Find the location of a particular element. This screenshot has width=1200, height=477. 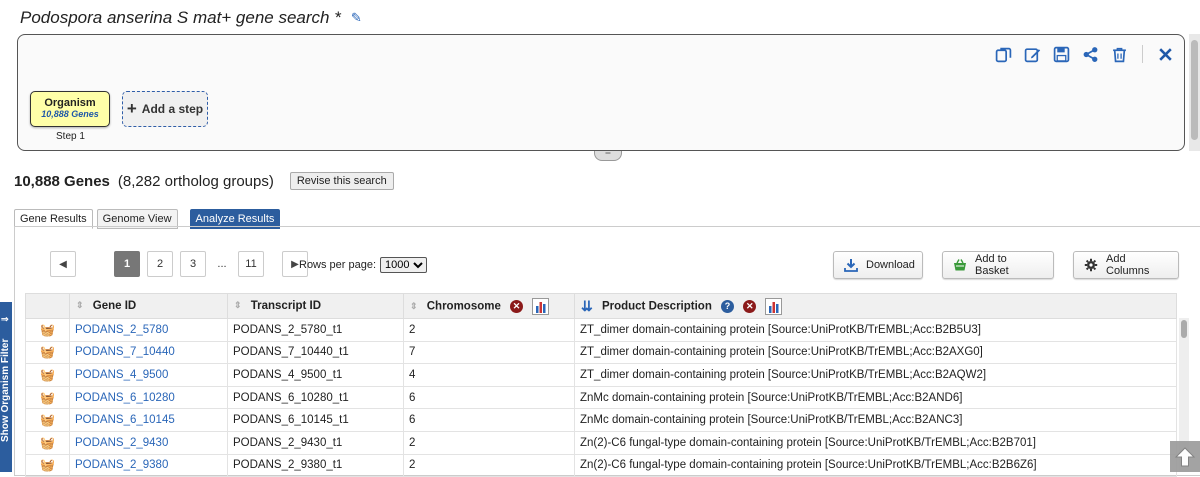

page-button: 11 is located at coordinates (251, 264).